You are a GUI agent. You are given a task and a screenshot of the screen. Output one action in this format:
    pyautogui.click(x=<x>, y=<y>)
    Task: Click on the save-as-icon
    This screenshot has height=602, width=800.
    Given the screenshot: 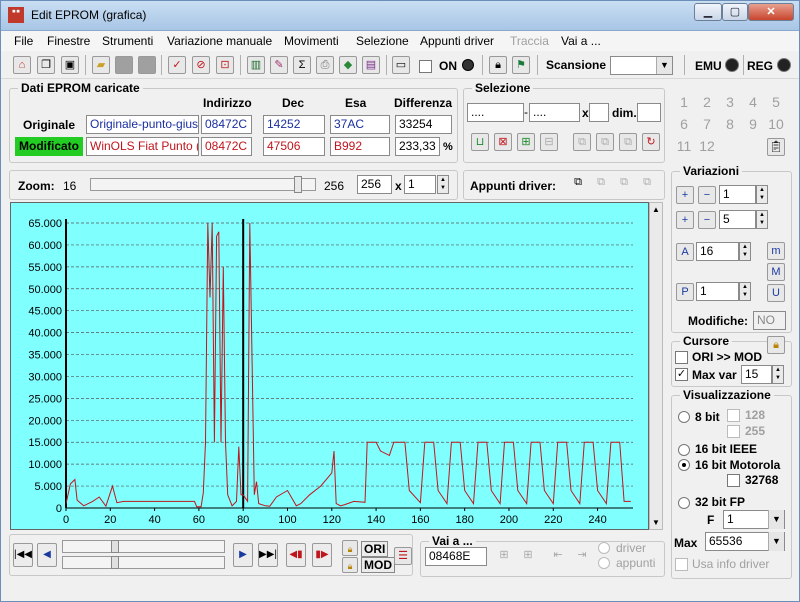 What is the action you would take?
    pyautogui.click(x=147, y=65)
    